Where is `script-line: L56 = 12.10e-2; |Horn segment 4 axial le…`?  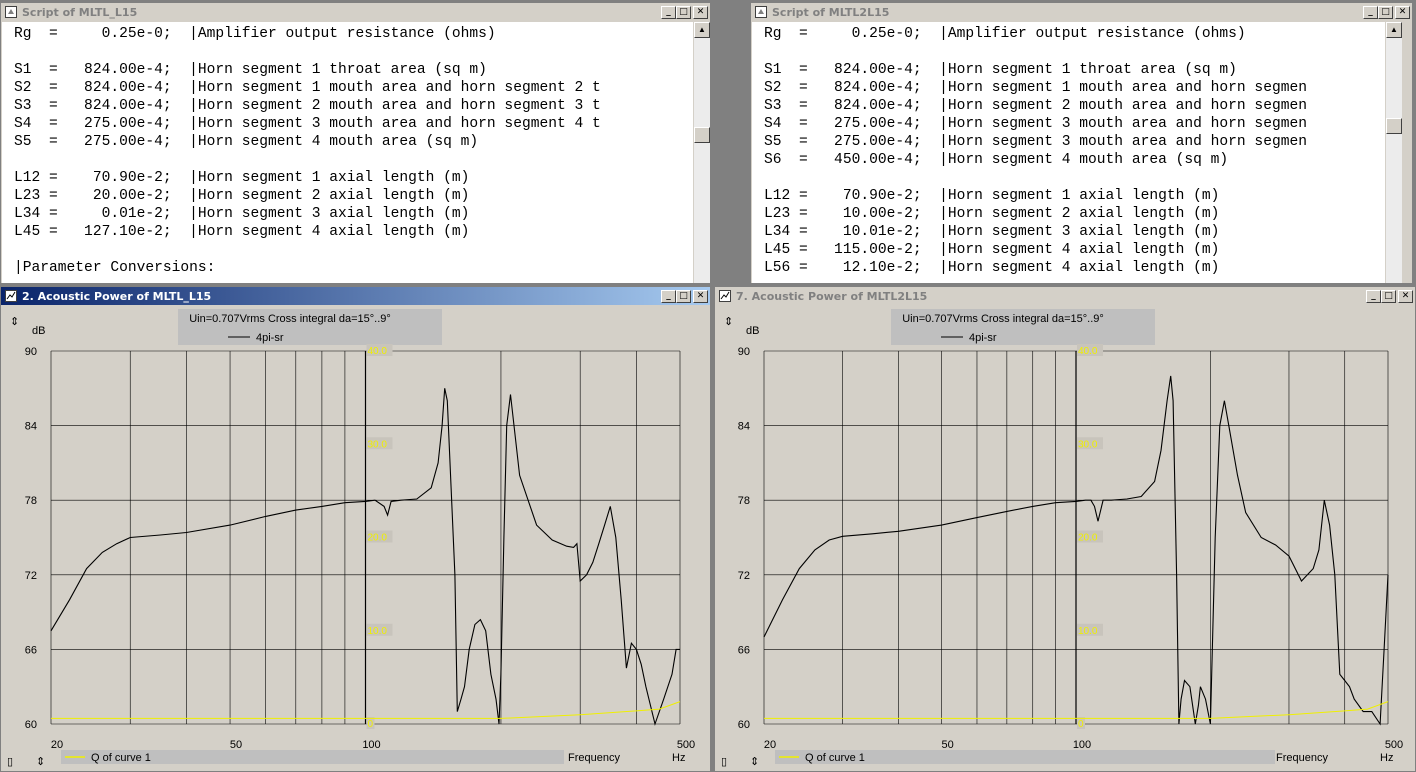
script-line: L56 = 12.10e-2; |Horn segment 4 axial le… is located at coordinates (992, 268).